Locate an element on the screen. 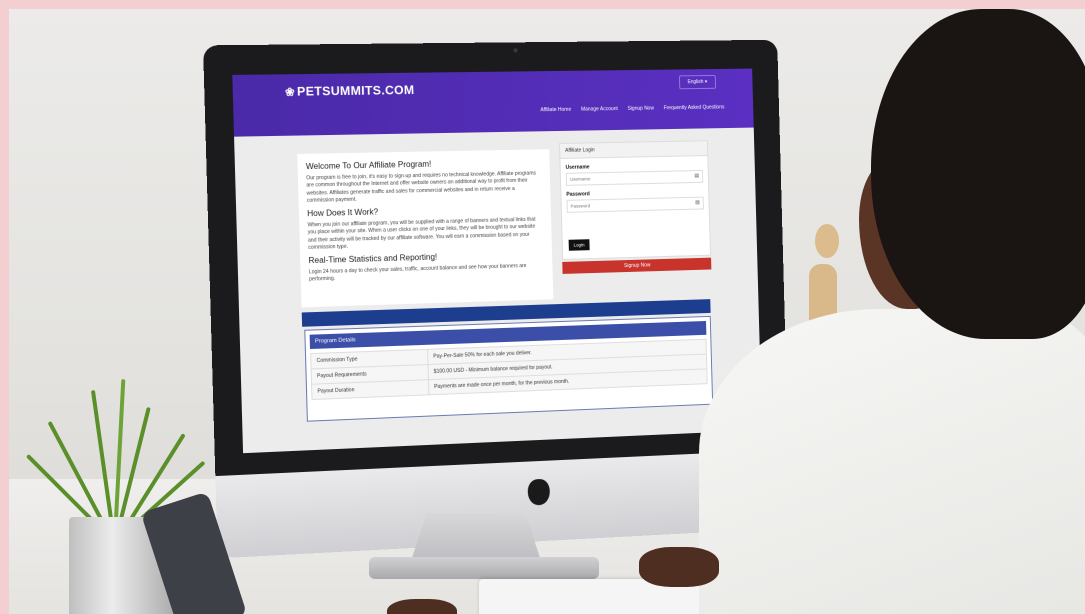  monitor-stand is located at coordinates (476, 537).